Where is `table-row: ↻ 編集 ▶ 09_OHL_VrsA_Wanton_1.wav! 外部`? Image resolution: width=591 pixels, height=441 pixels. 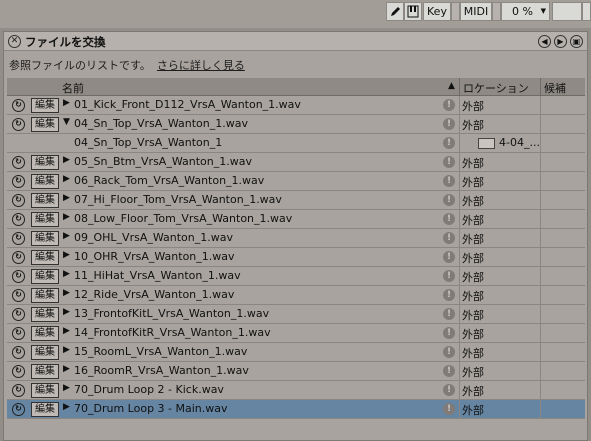 table-row: ↻ 編集 ▶ 09_OHL_VrsA_Wanton_1.wav! 外部 is located at coordinates (296, 238).